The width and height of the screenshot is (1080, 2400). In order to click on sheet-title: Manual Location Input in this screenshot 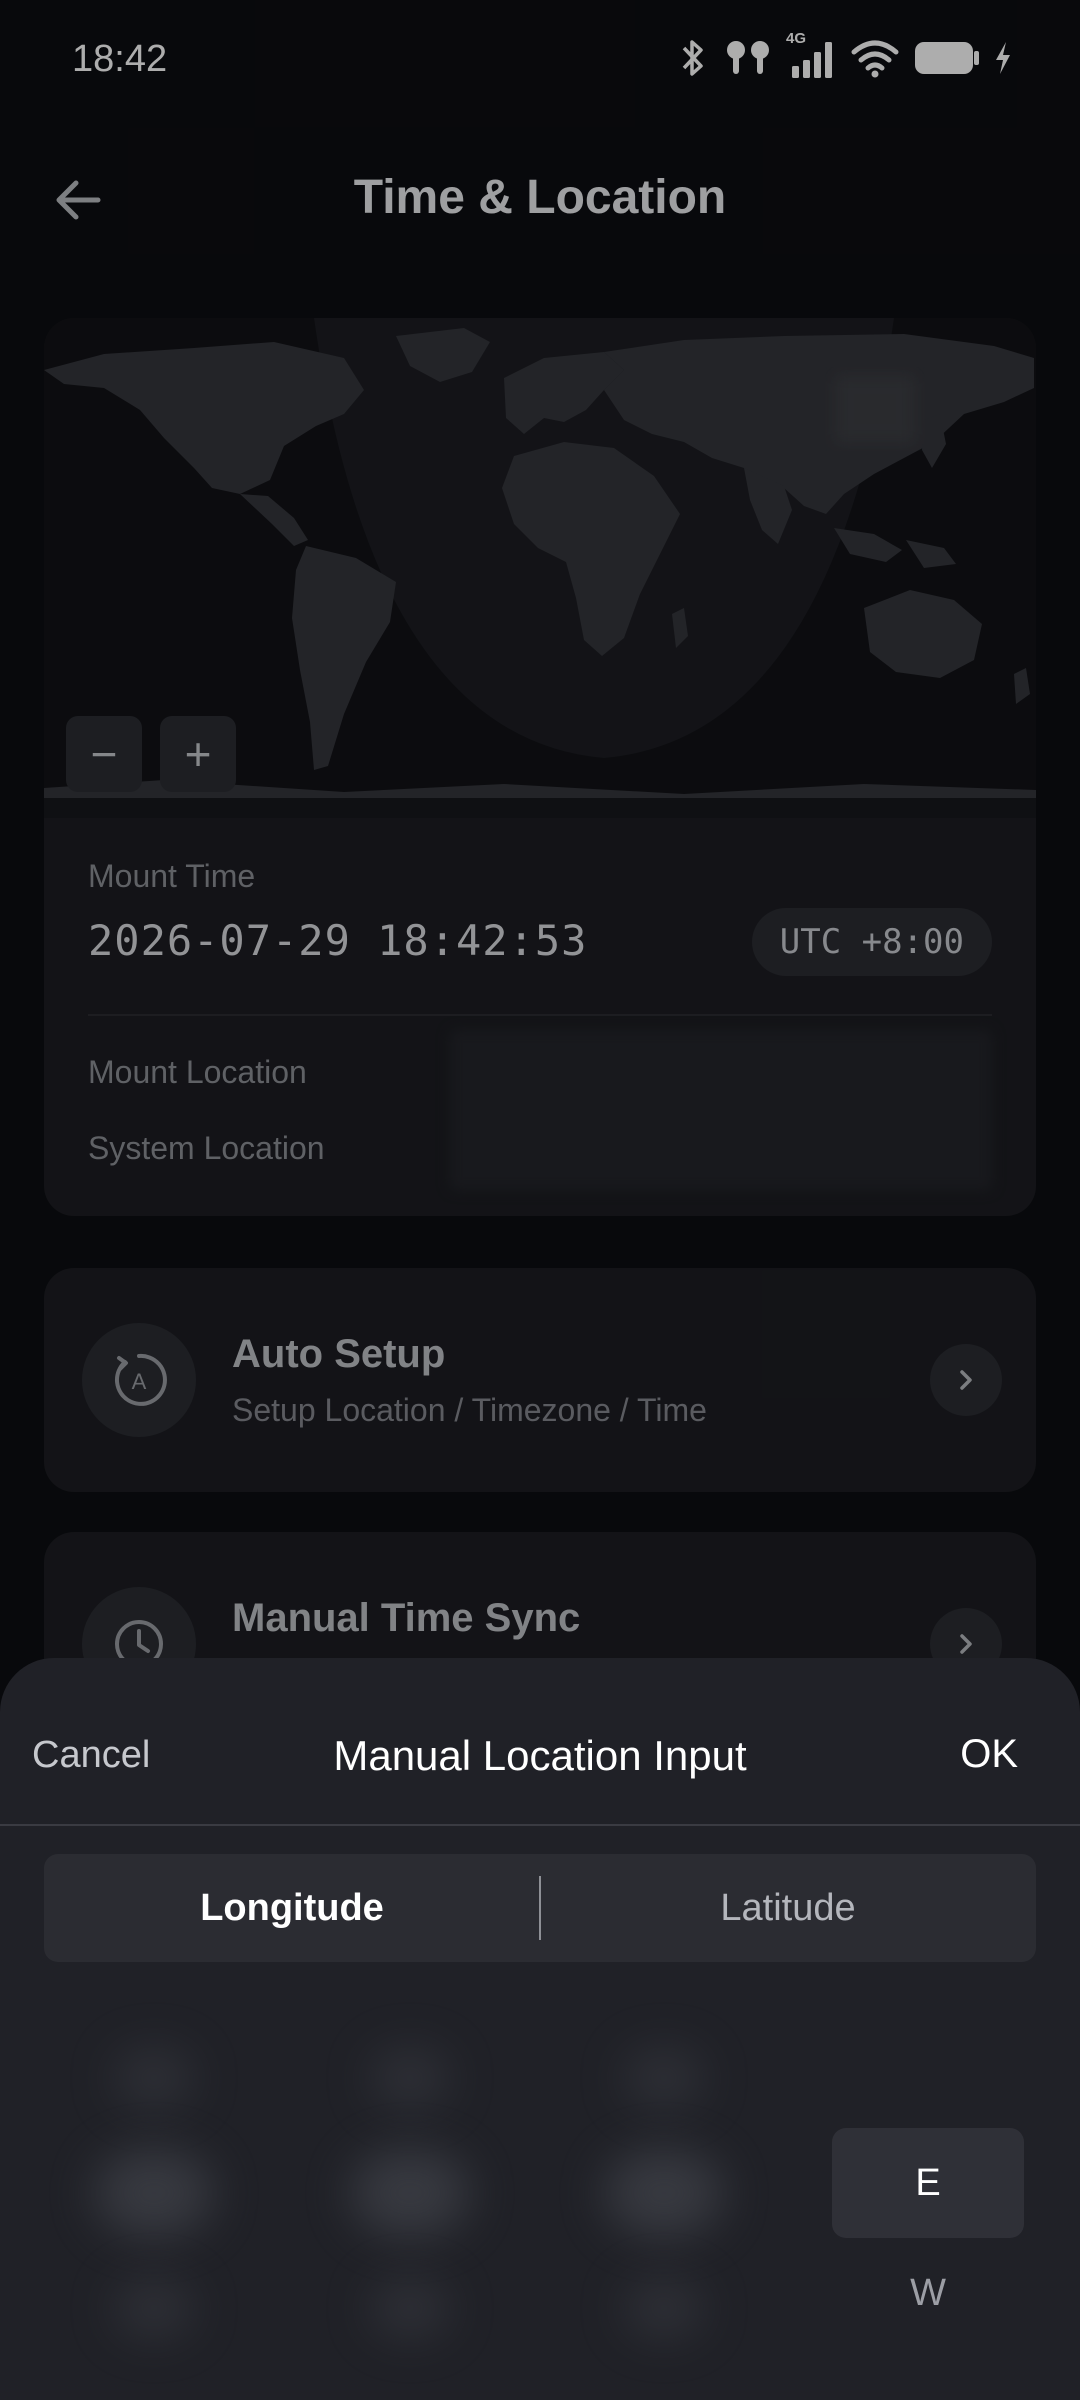, I will do `click(540, 1755)`.